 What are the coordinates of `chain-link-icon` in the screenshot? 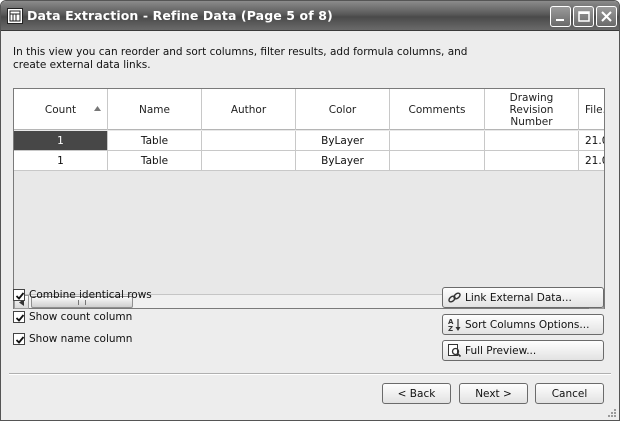 It's located at (454, 297).